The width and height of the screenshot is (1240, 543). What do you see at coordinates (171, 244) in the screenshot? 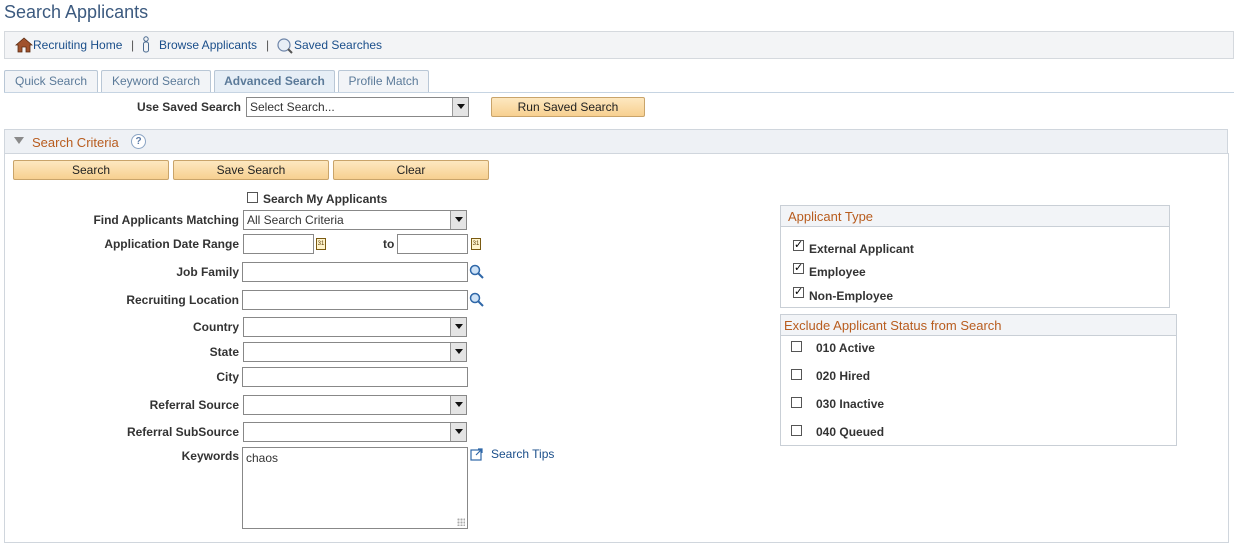
I see `date-range-label: Application Date Range` at bounding box center [171, 244].